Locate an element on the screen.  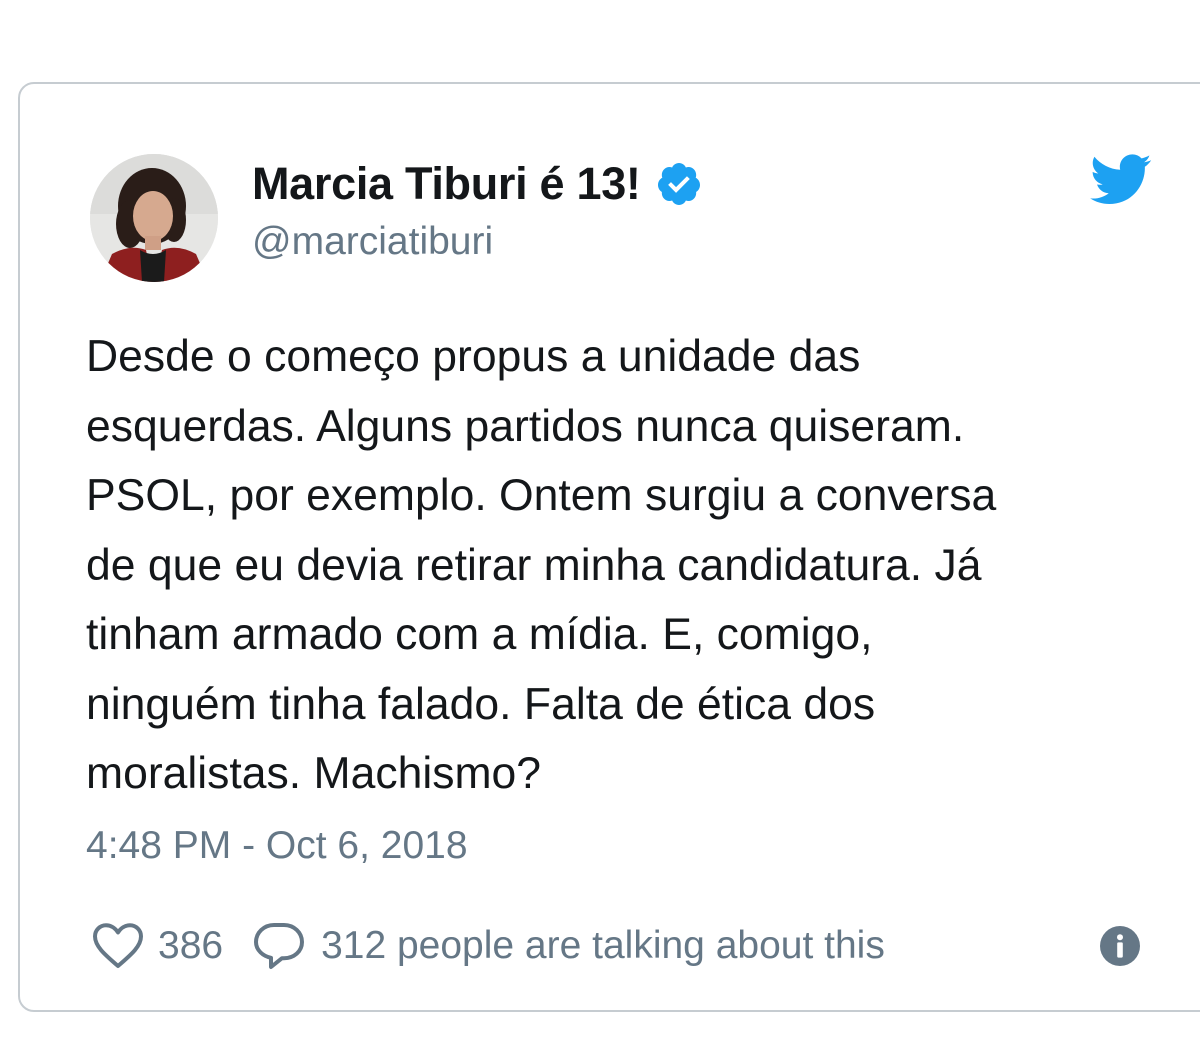
talking-count-text: 312 people are talking about this is located at coordinates (603, 945).